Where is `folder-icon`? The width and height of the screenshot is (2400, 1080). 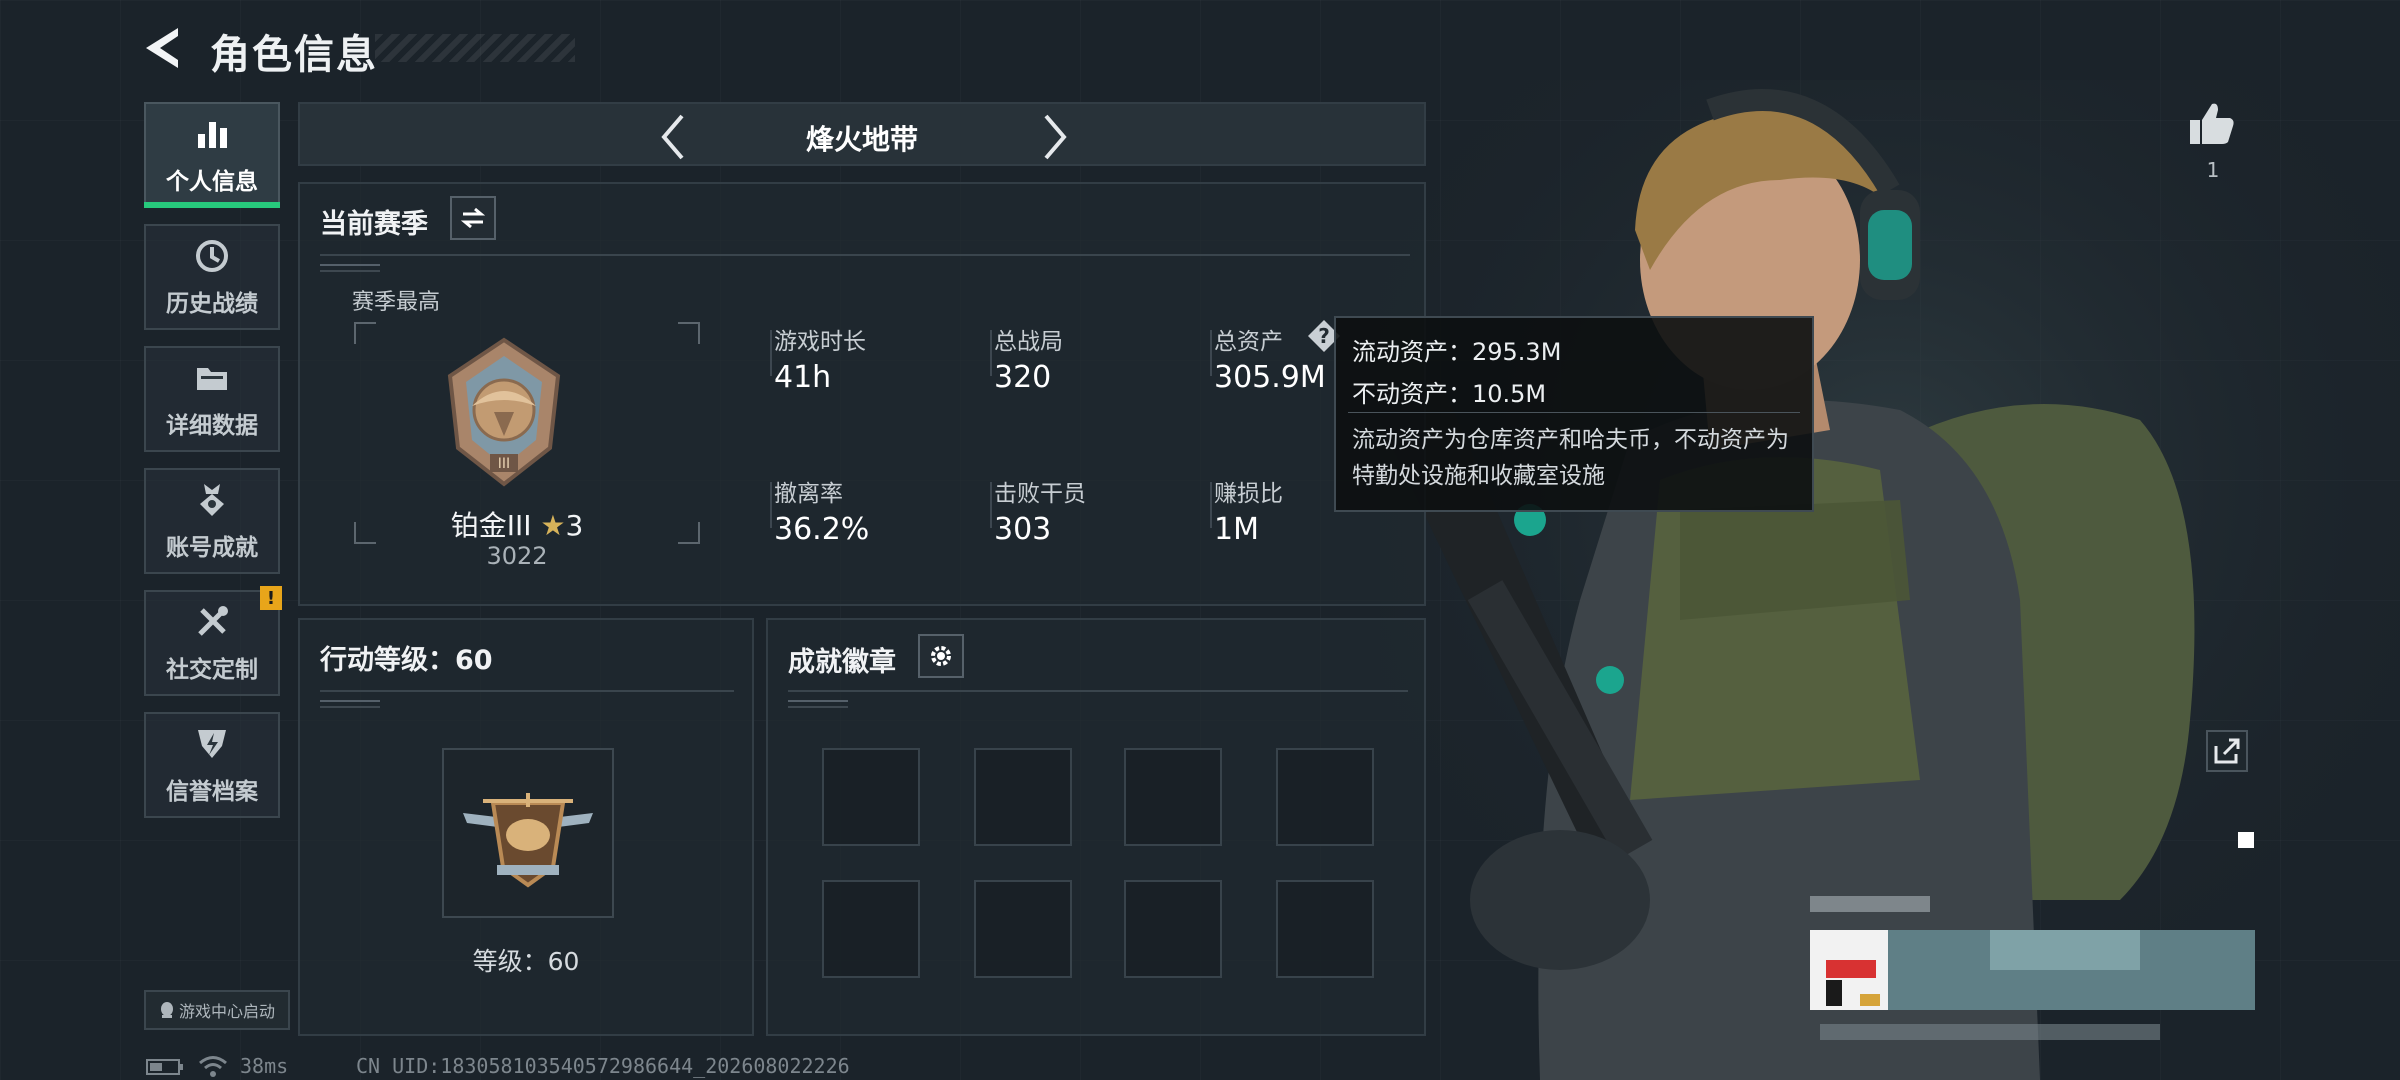
folder-icon is located at coordinates (212, 379).